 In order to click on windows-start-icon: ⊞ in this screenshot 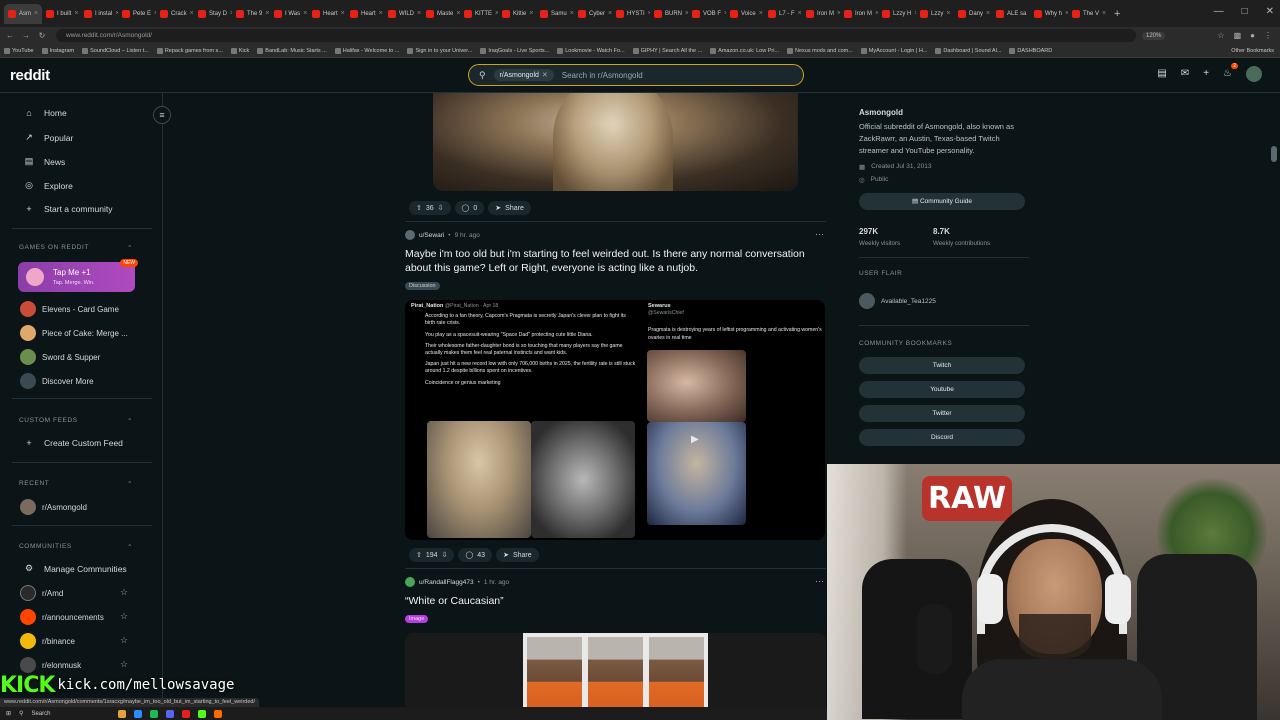, I will do `click(8, 713)`.